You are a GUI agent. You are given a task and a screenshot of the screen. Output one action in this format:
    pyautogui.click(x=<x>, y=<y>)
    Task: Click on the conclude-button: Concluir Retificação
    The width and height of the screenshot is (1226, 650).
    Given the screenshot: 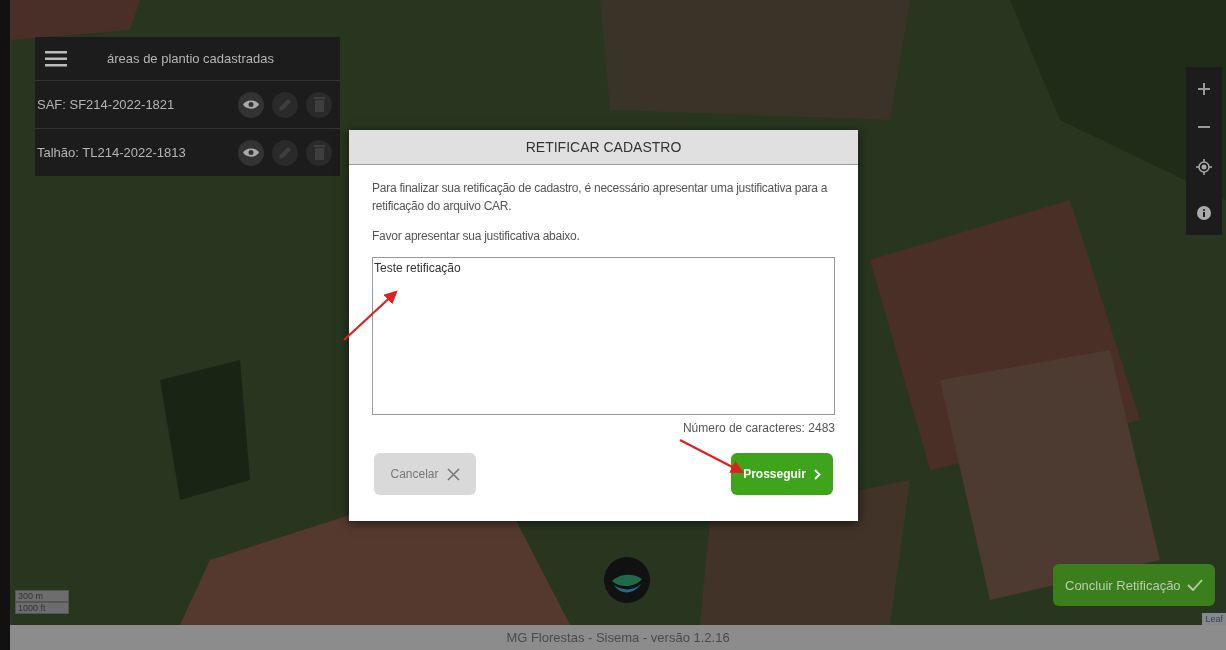 What is the action you would take?
    pyautogui.click(x=1134, y=585)
    